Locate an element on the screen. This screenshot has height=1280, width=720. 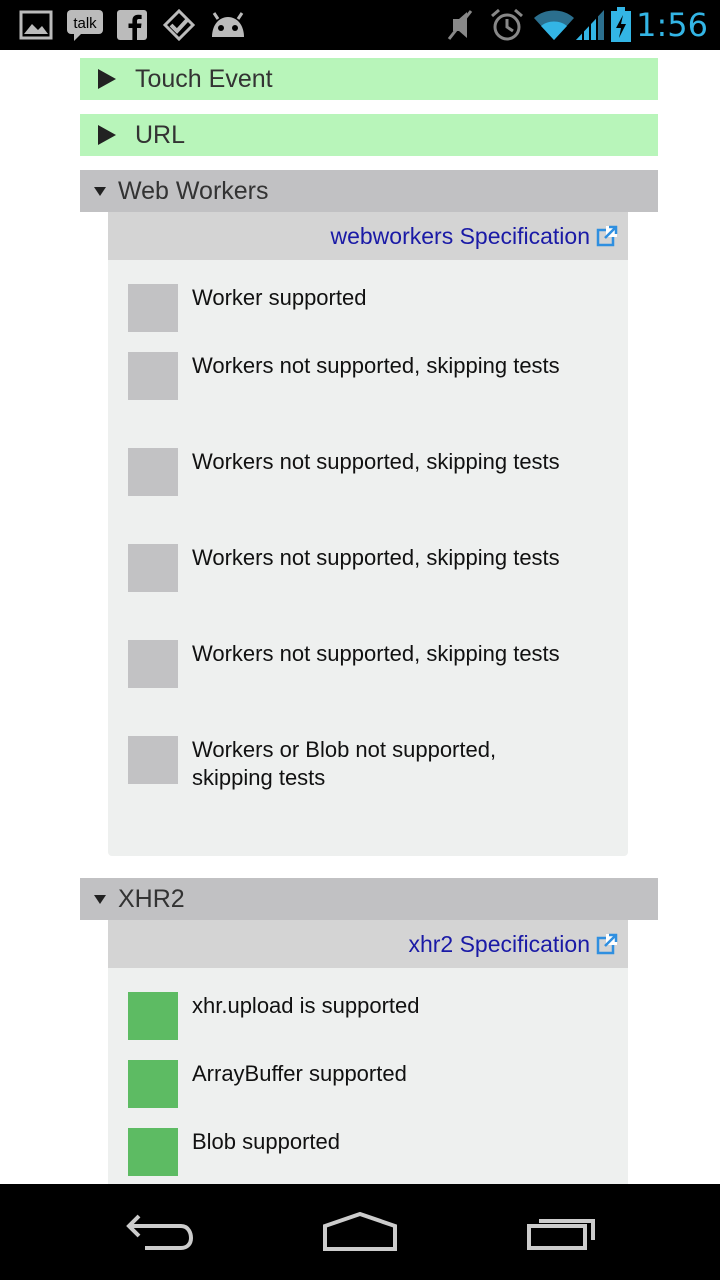
recent-apps-icon is located at coordinates (561, 1234).